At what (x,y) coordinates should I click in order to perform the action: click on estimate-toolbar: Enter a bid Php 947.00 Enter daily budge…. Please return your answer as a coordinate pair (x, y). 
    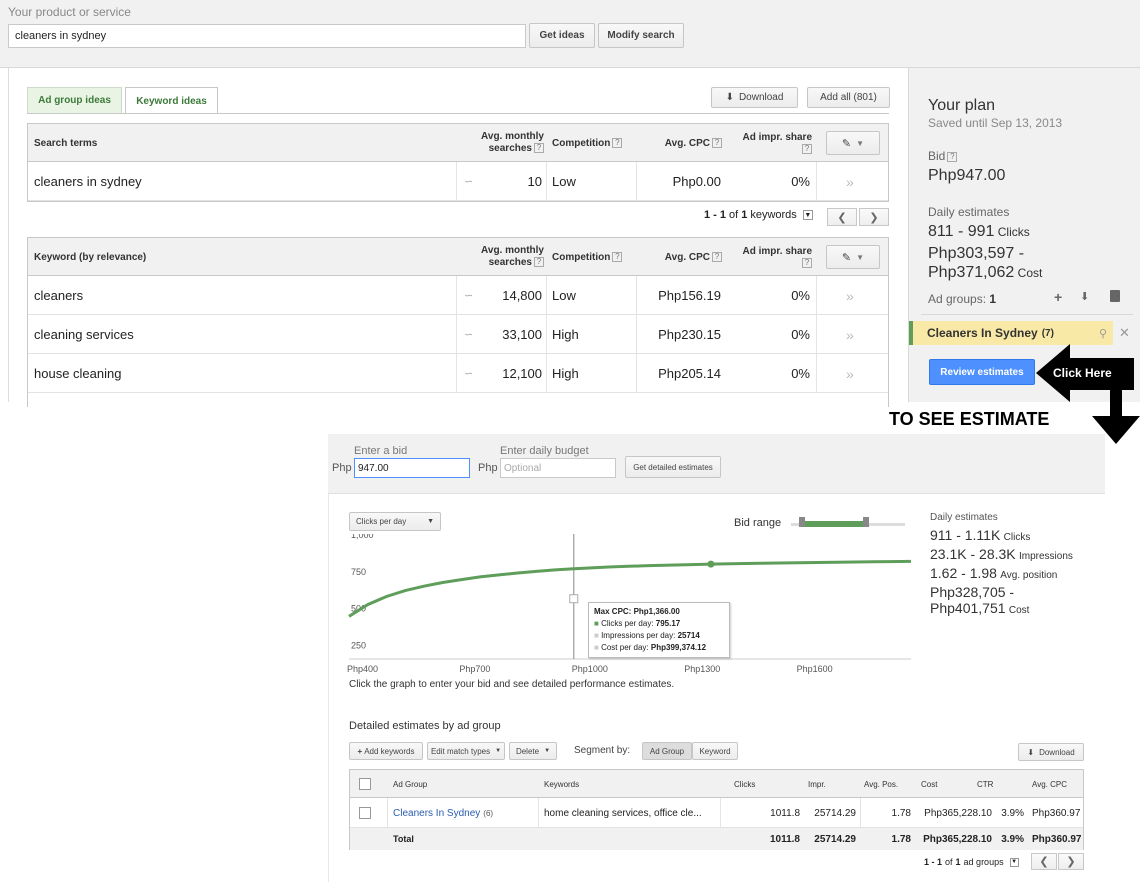
    Looking at the image, I should click on (716, 464).